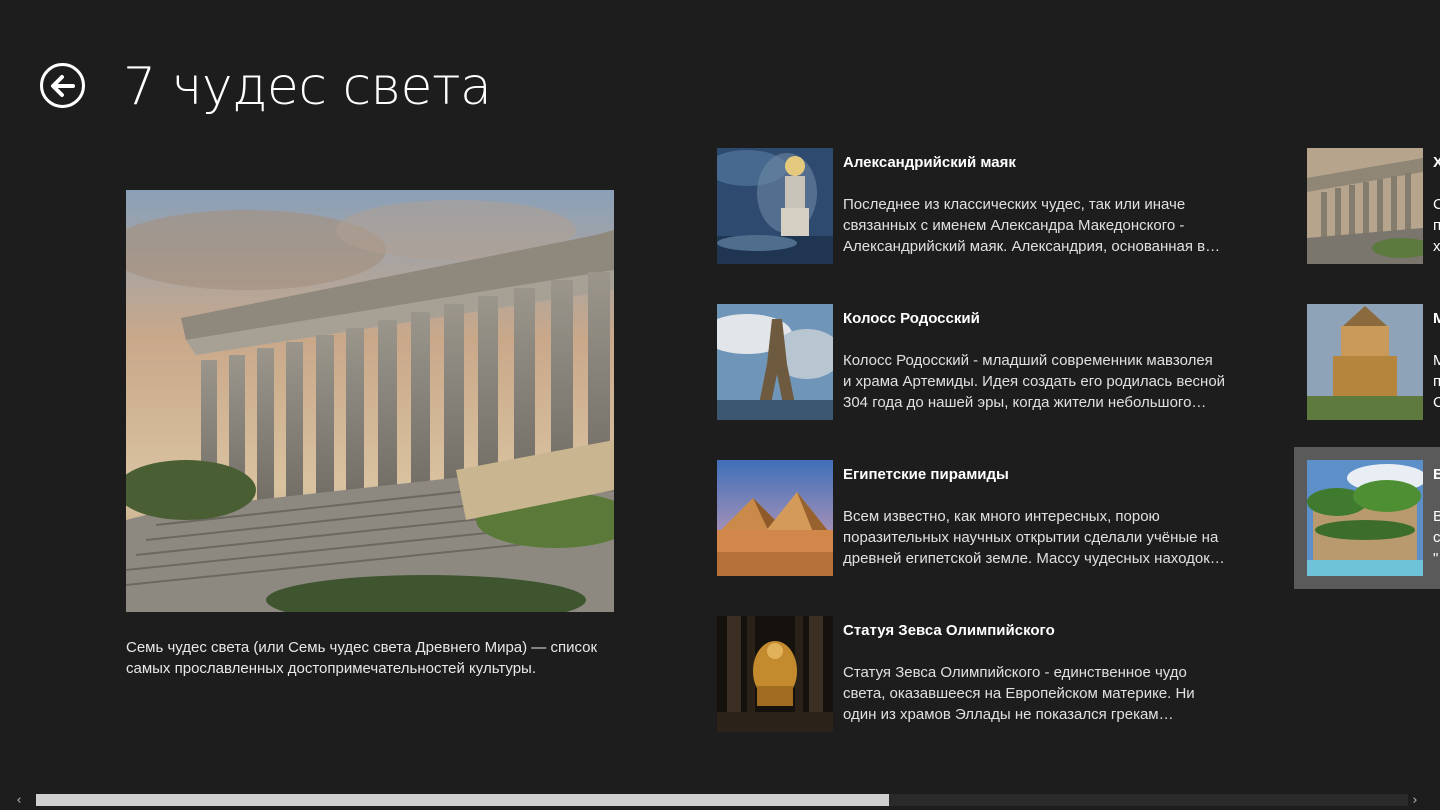 The image size is (1440, 810). Describe the element at coordinates (462, 800) in the screenshot. I see `scroll-thumb` at that location.